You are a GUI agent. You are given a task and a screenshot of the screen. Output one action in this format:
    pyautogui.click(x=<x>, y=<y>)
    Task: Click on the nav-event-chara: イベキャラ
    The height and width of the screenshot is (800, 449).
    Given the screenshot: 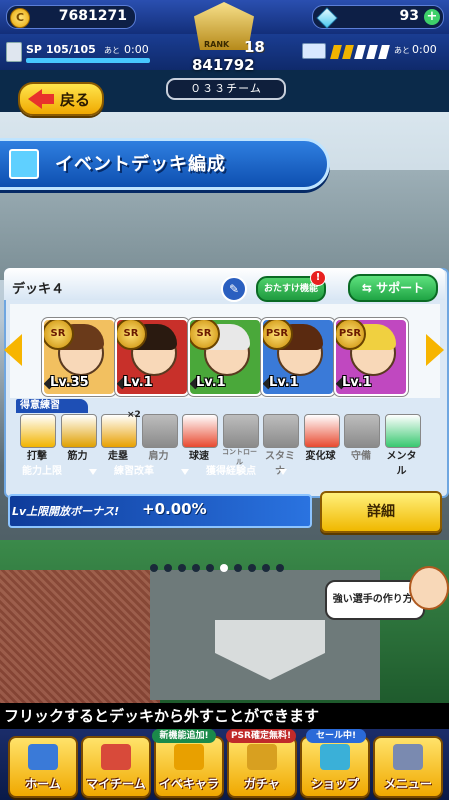 What is the action you would take?
    pyautogui.click(x=189, y=767)
    